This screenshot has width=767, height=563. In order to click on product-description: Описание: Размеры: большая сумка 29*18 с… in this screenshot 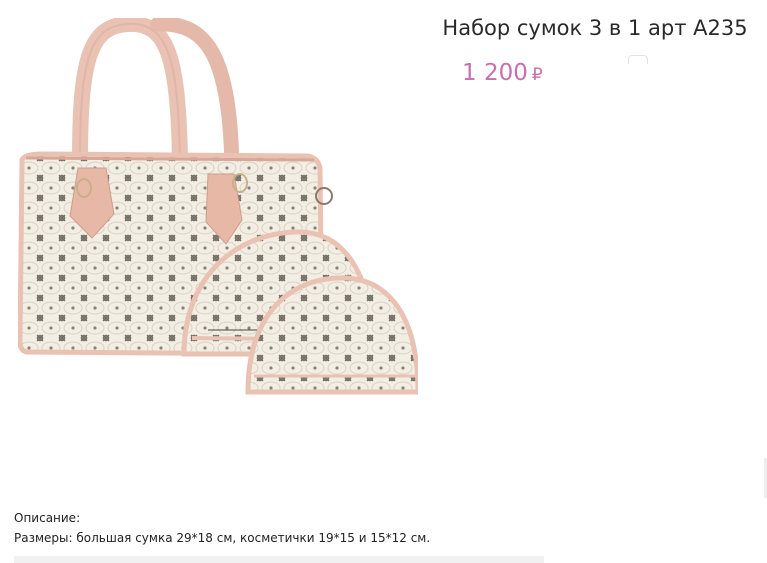, I will do `click(222, 528)`.